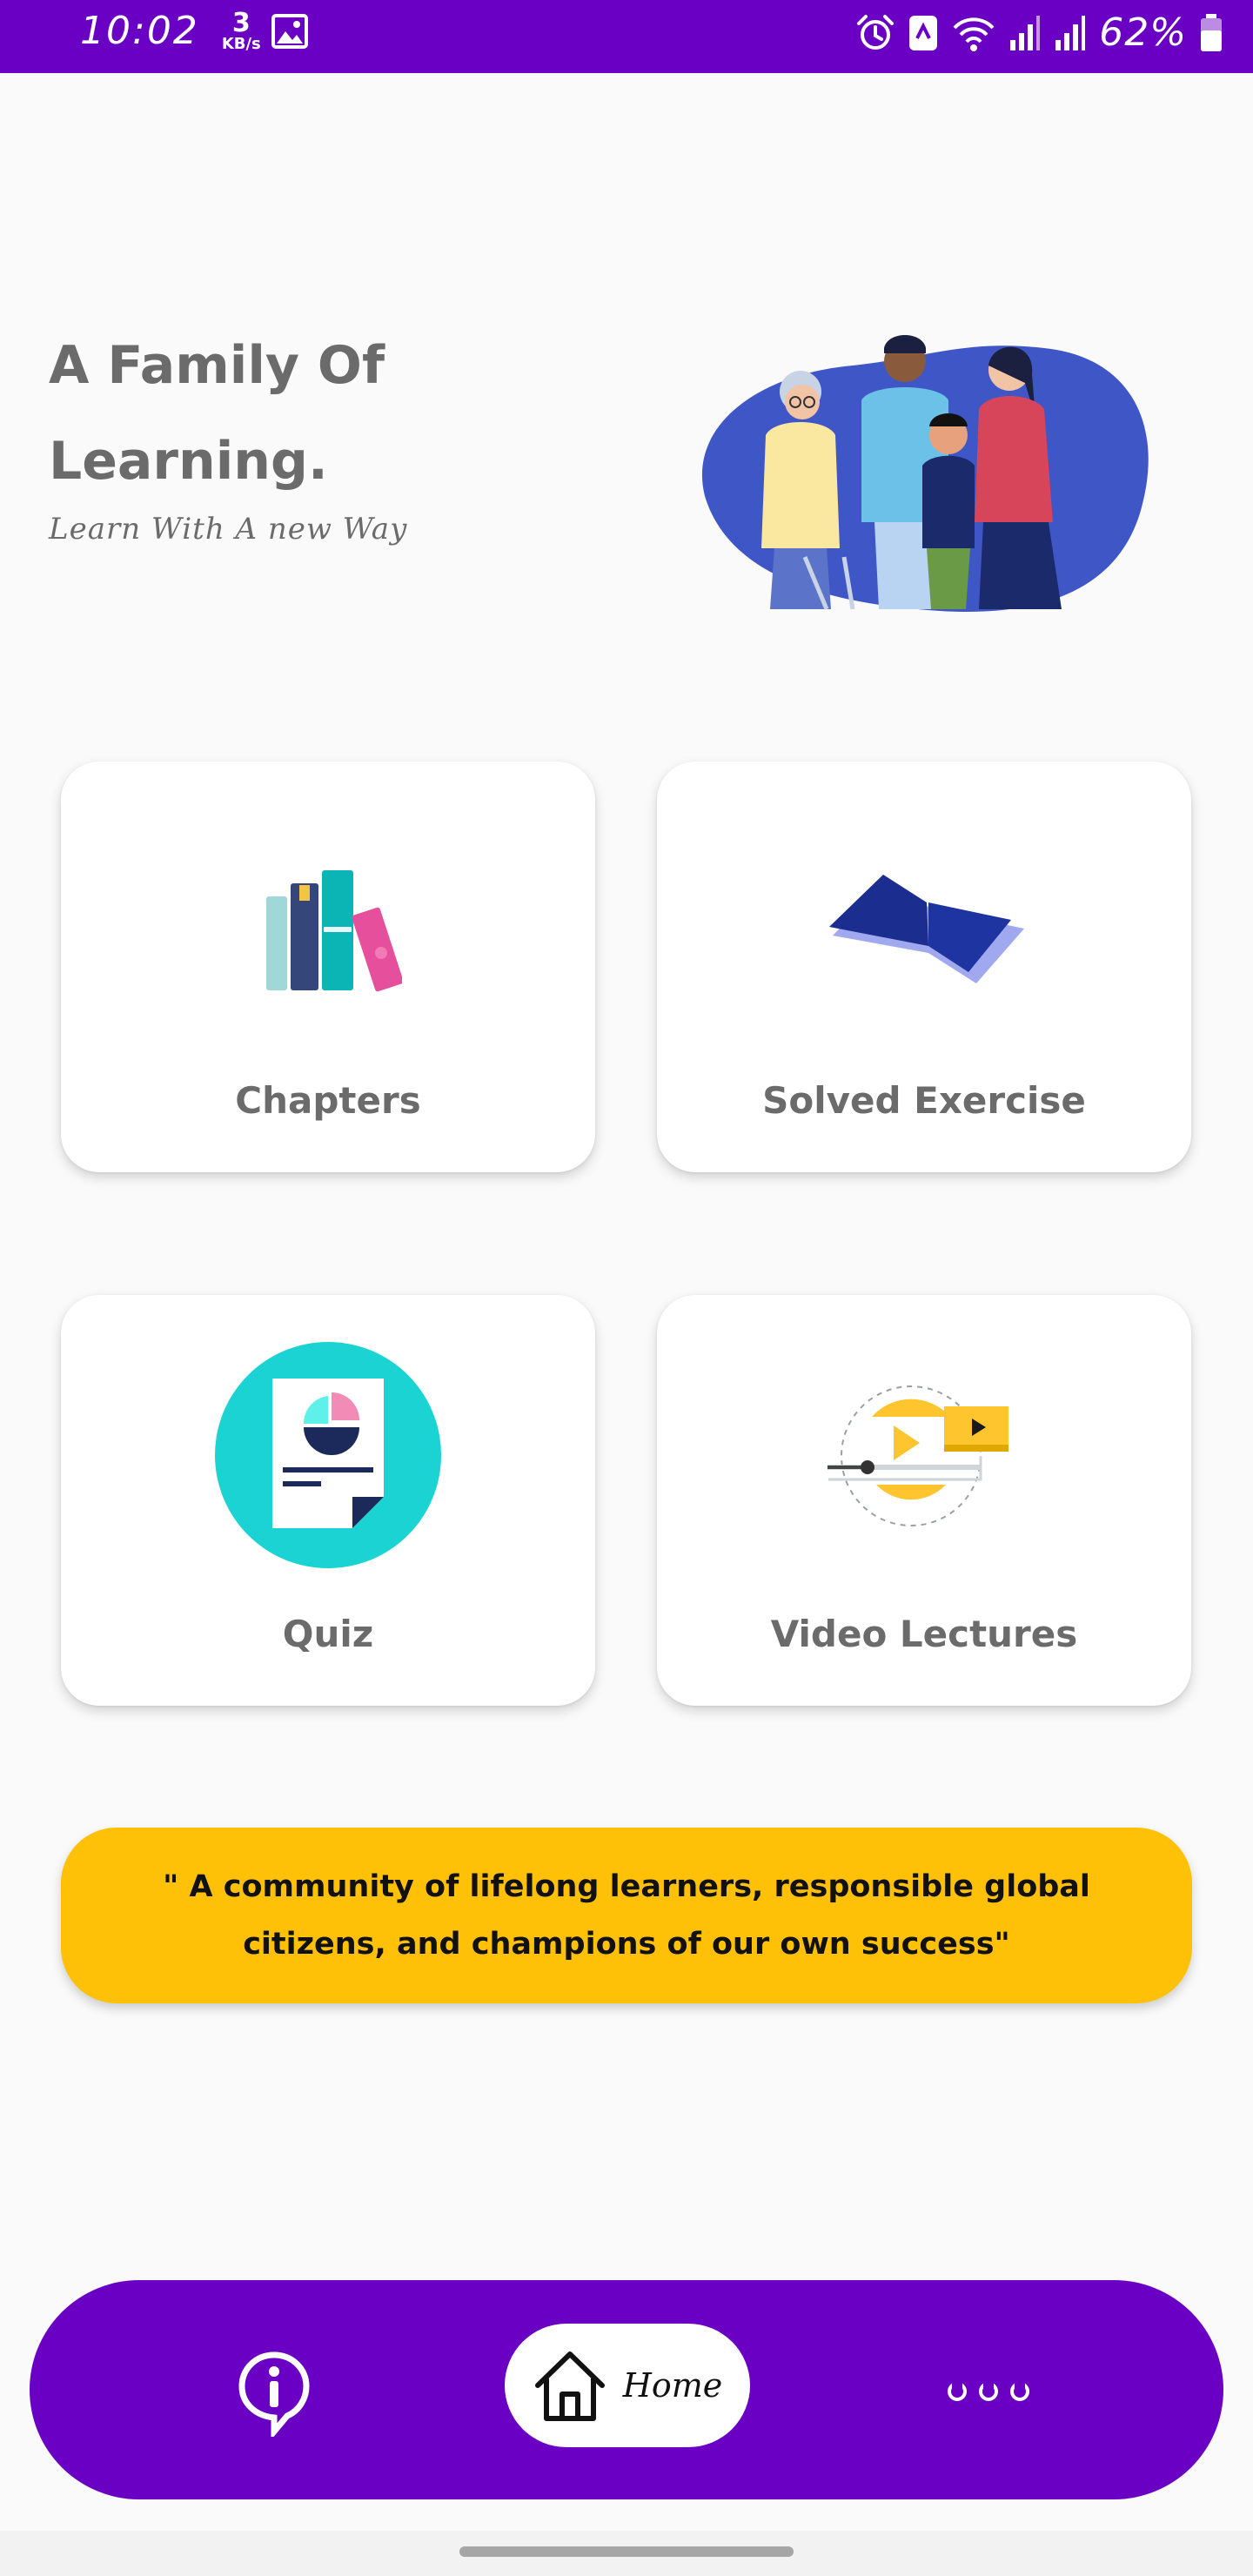 This screenshot has height=2576, width=1253. What do you see at coordinates (328, 1100) in the screenshot?
I see `chapters-label: Chapters` at bounding box center [328, 1100].